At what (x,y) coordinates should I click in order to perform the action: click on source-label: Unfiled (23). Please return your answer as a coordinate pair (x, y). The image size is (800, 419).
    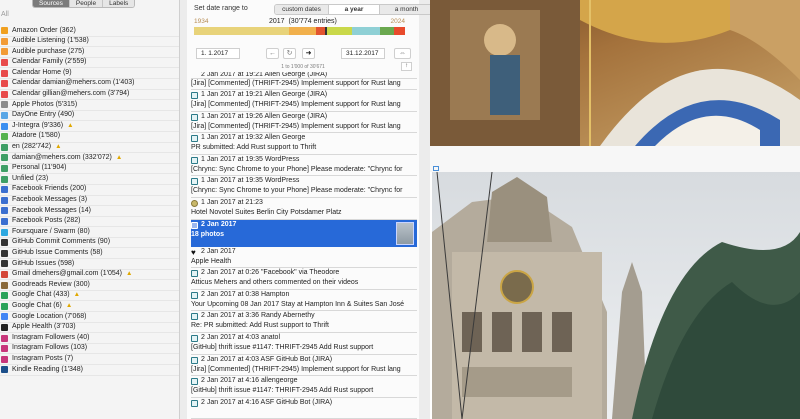
    Looking at the image, I should click on (30, 178).